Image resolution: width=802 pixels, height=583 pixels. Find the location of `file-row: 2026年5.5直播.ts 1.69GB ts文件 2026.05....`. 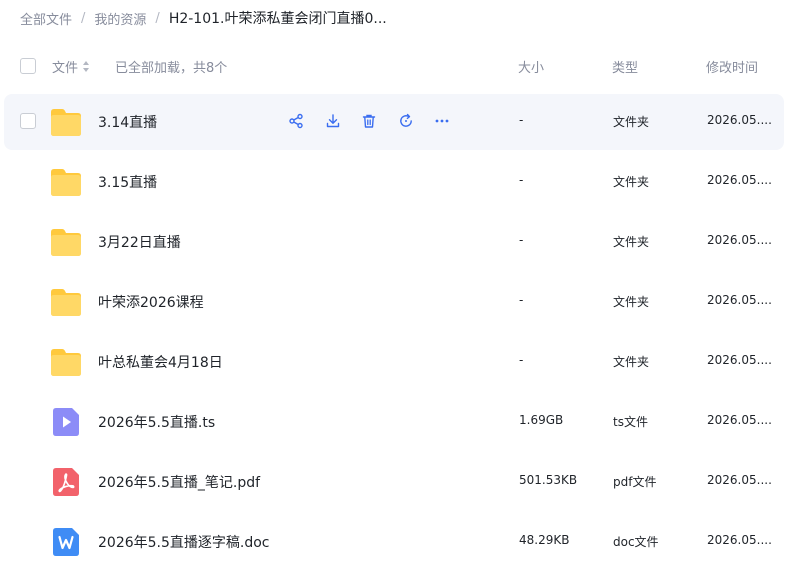

file-row: 2026年5.5直播.ts 1.69GB ts文件 2026.05.... is located at coordinates (401, 422).